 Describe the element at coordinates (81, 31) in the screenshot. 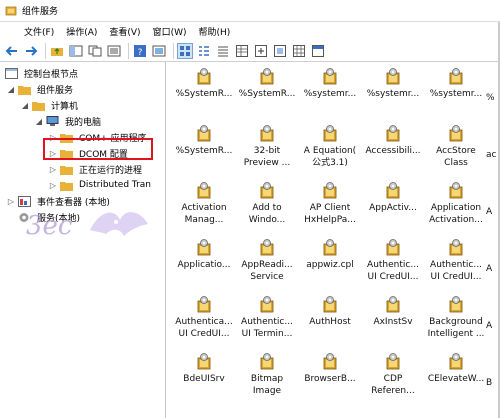

I see `menu-action: 操作(A)` at that location.